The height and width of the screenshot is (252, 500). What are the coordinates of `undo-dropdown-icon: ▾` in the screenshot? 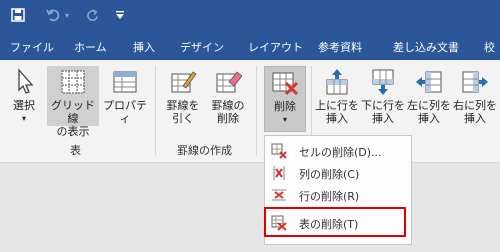 It's located at (67, 15).